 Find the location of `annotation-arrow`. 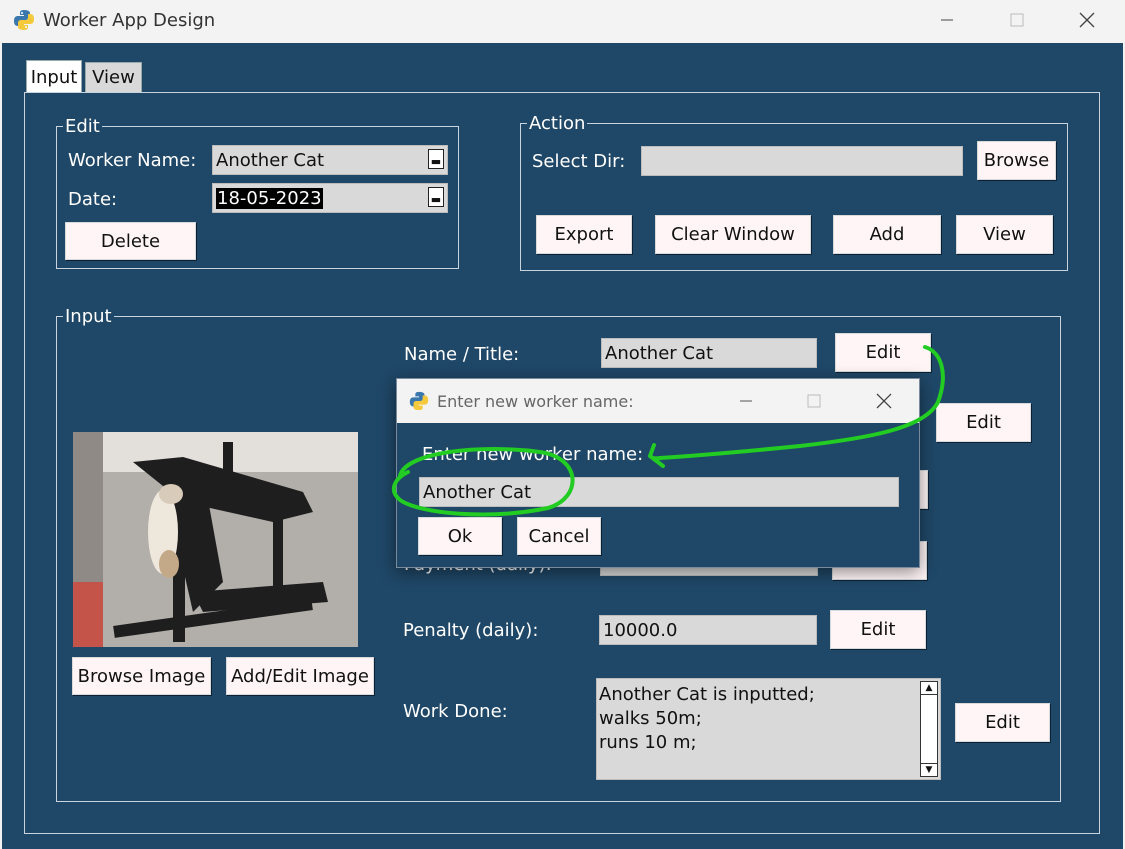

annotation-arrow is located at coordinates (796, 406).